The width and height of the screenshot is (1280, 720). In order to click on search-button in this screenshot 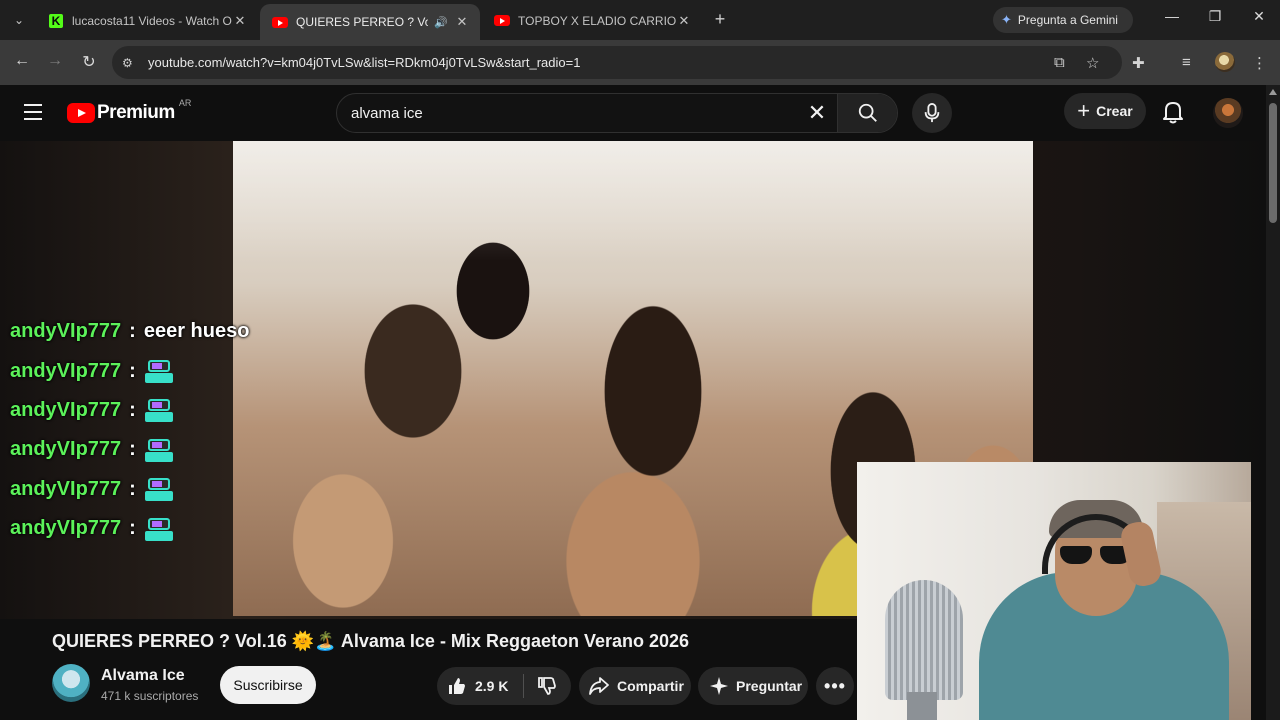, I will do `click(867, 113)`.